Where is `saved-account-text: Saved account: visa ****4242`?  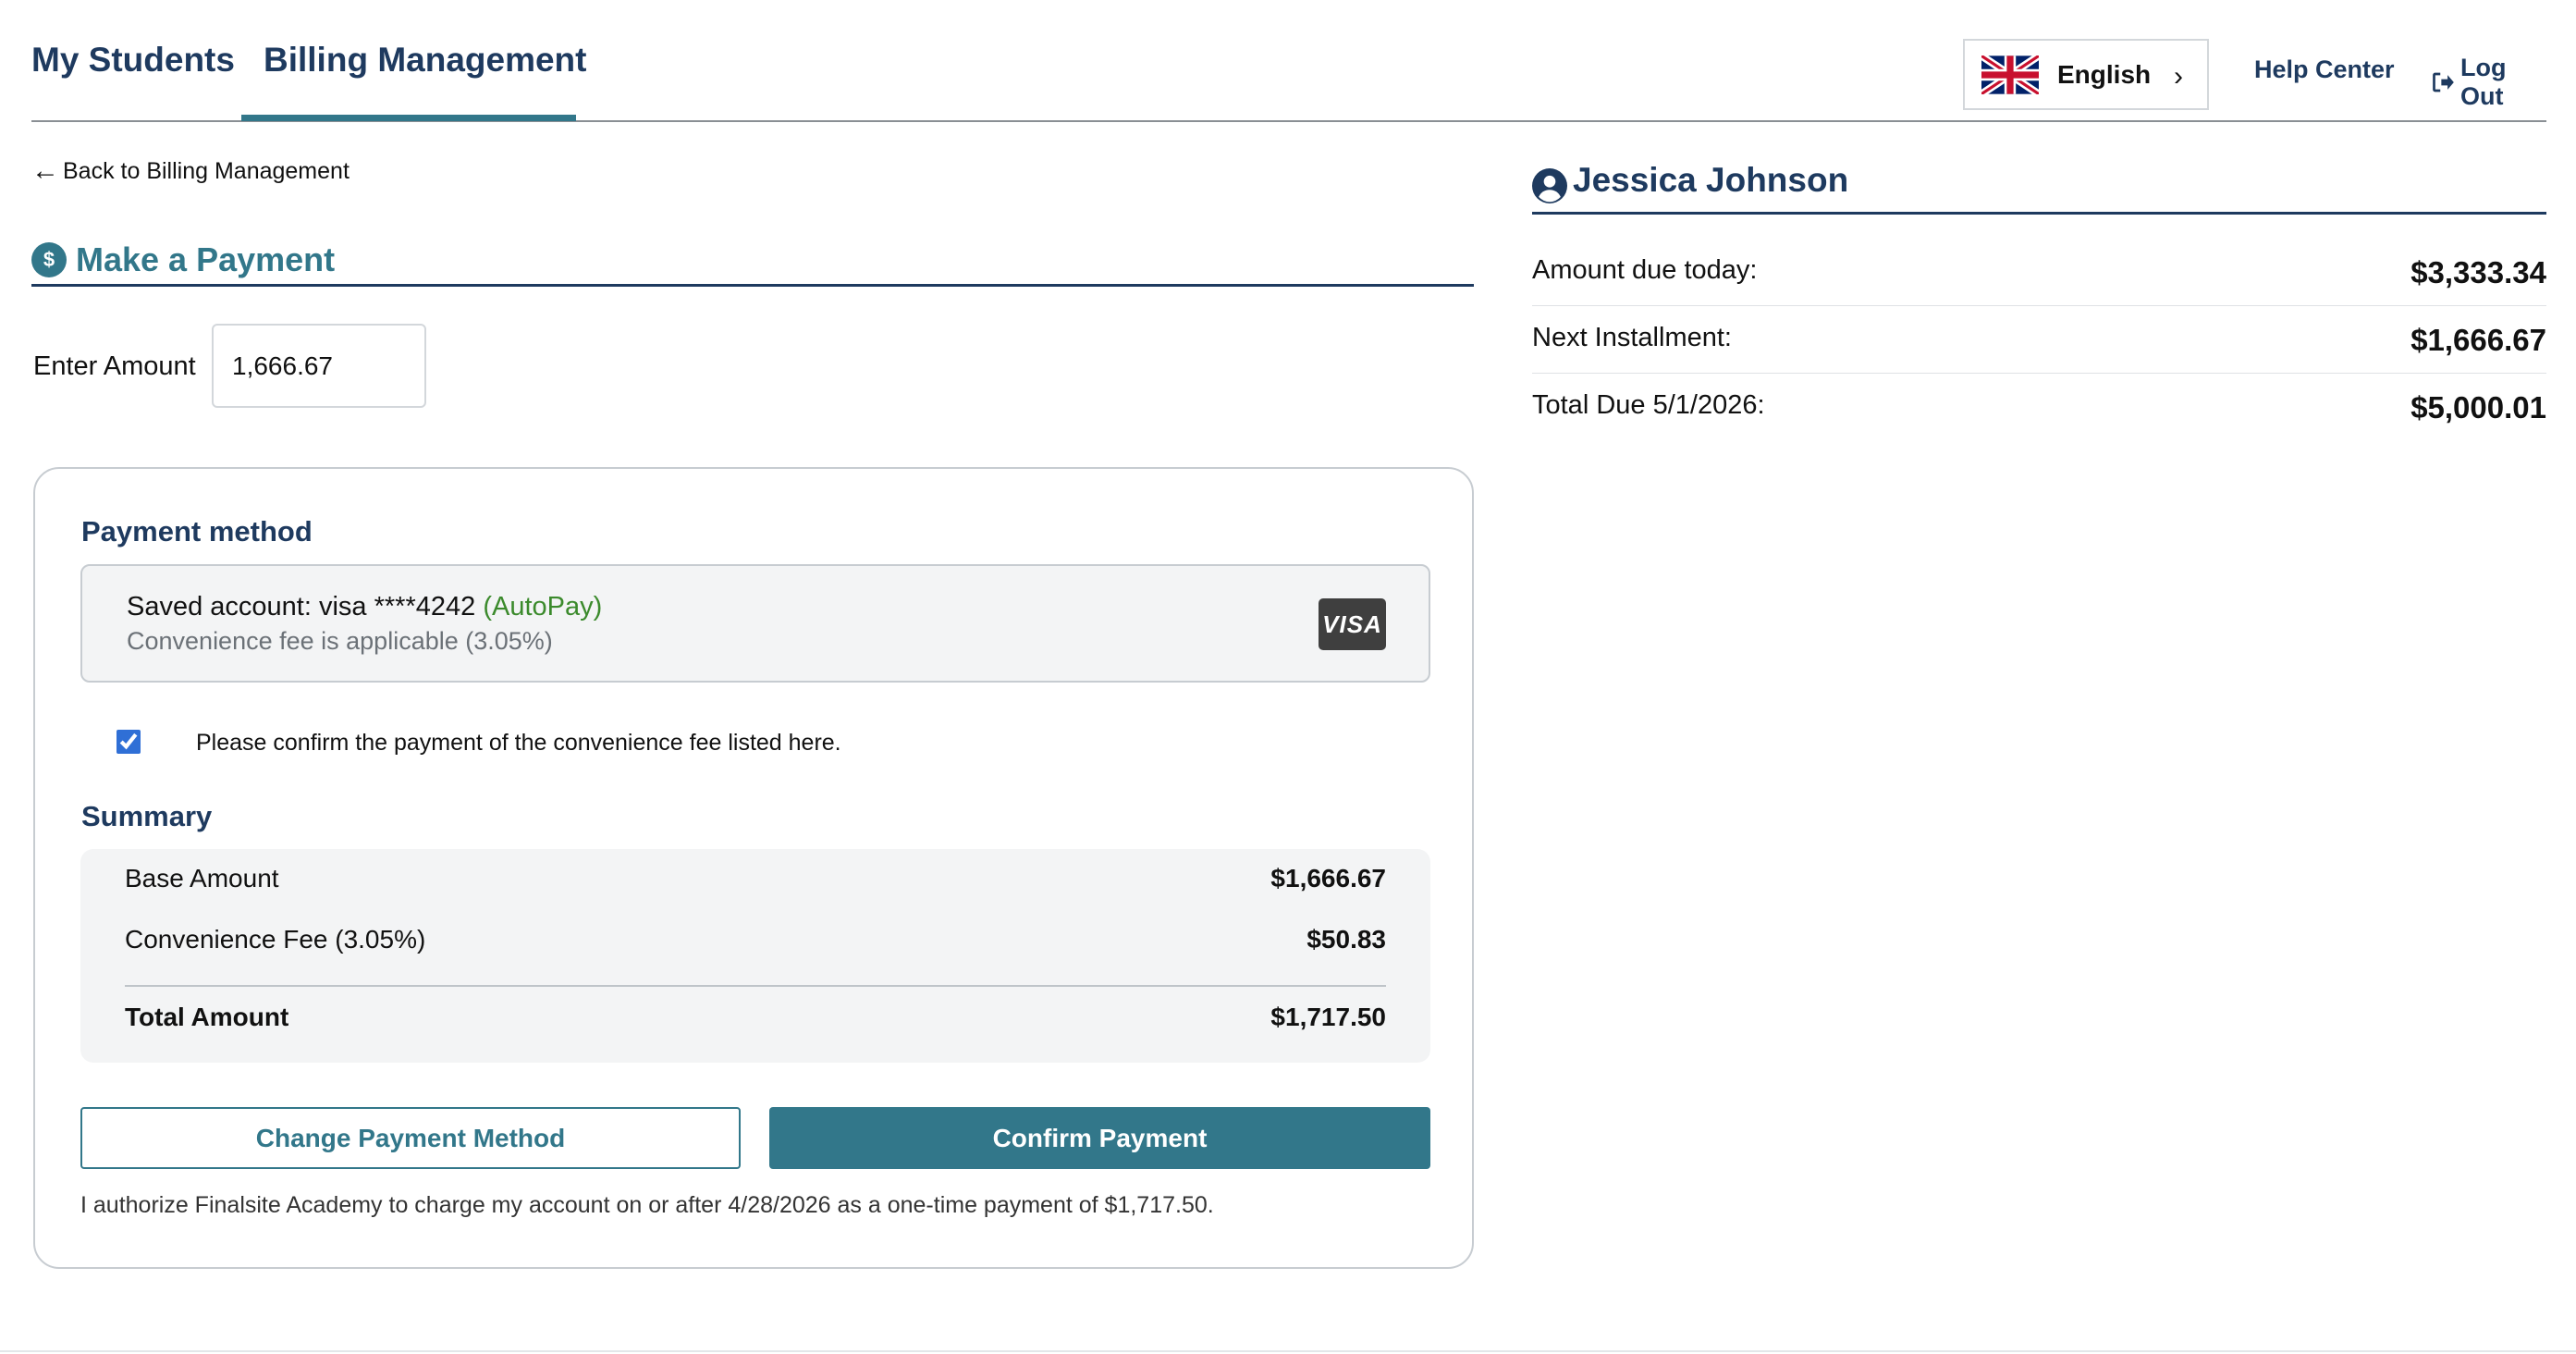 saved-account-text: Saved account: visa ****4242 is located at coordinates (302, 607).